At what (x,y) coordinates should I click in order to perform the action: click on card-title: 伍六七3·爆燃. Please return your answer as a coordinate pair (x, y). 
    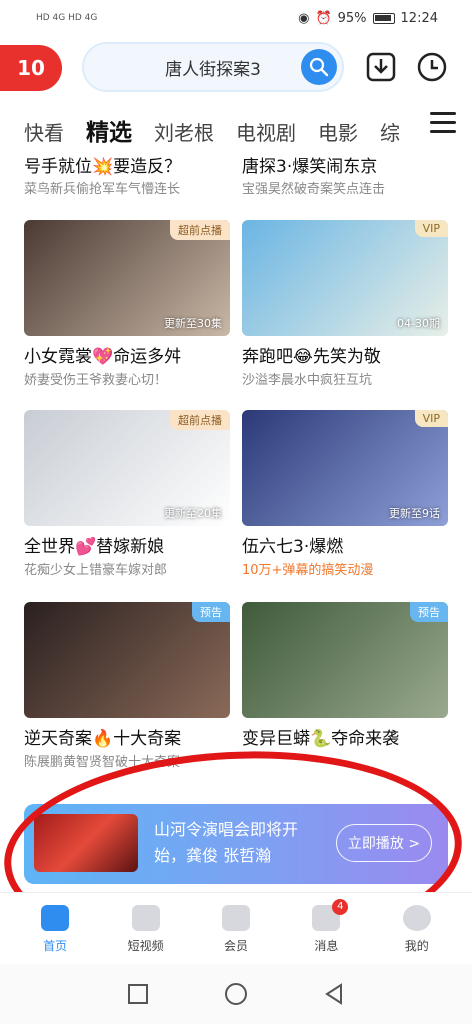
    Looking at the image, I should click on (352, 544).